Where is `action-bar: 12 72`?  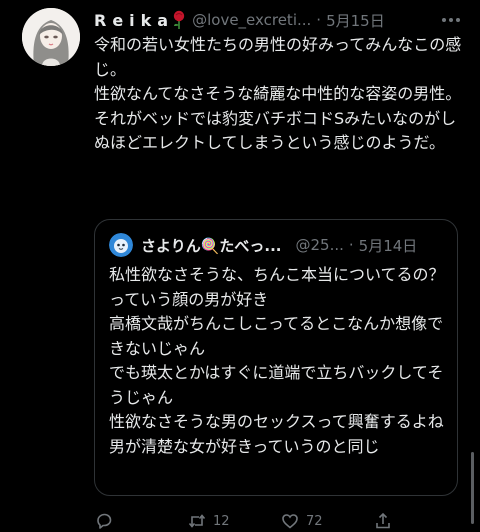 action-bar: 12 72 is located at coordinates (280, 521).